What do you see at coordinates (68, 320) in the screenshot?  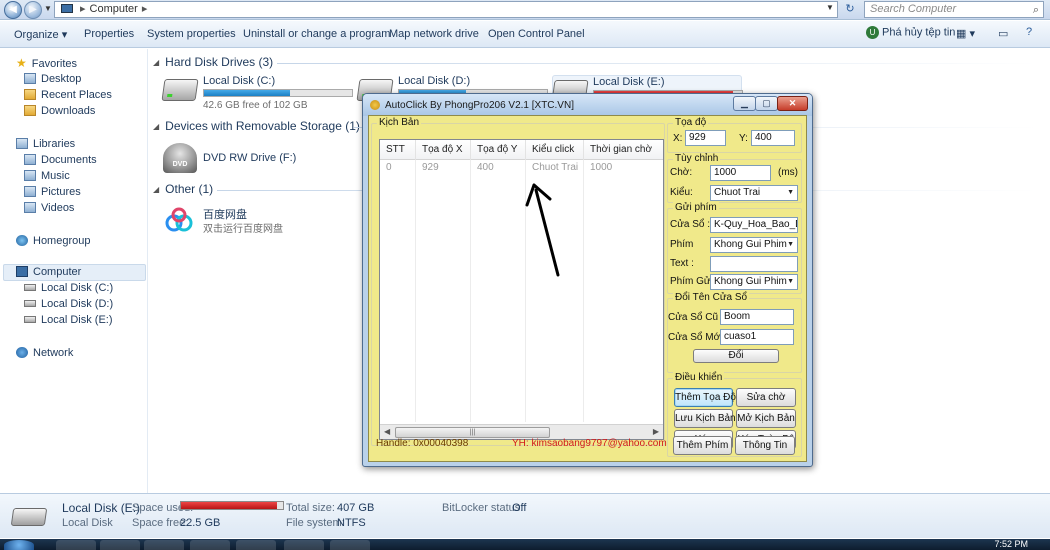 I see `sidebar-item-disk-e: Local Disk (E:)` at bounding box center [68, 320].